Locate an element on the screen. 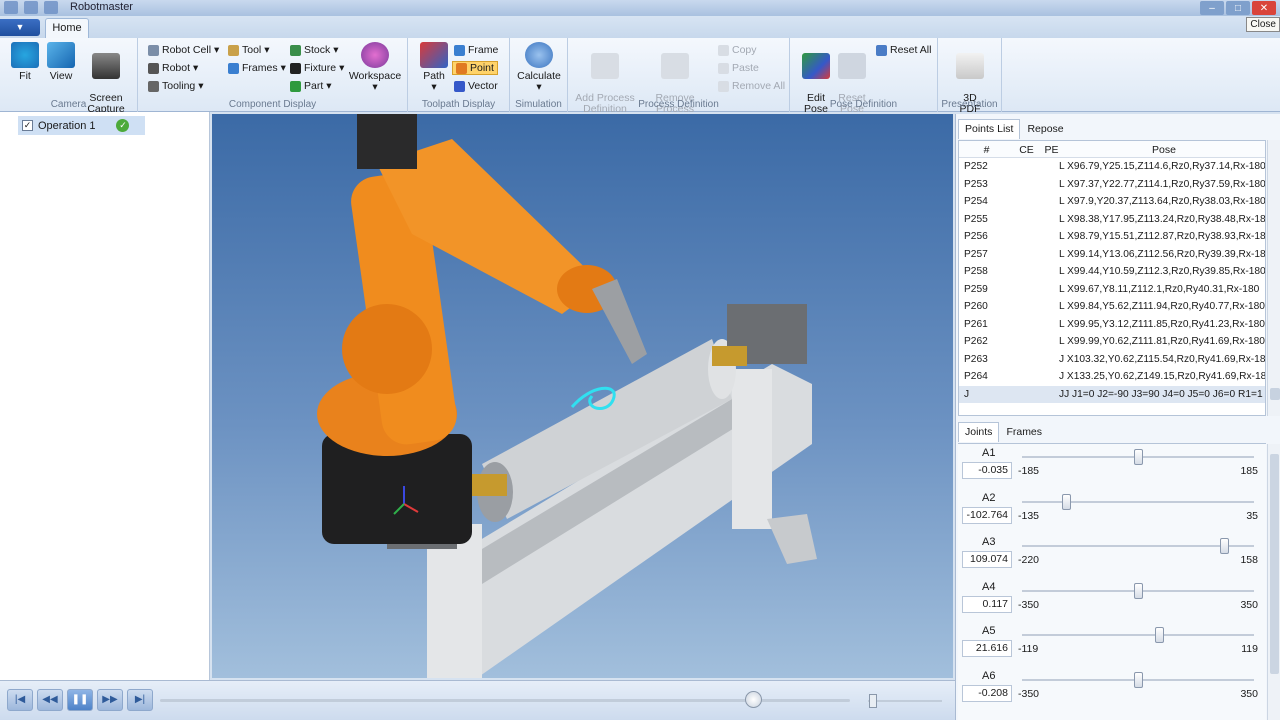 Image resolution: width=1280 pixels, height=720 pixels. tooling-button: Tooling ▾ is located at coordinates (176, 86).